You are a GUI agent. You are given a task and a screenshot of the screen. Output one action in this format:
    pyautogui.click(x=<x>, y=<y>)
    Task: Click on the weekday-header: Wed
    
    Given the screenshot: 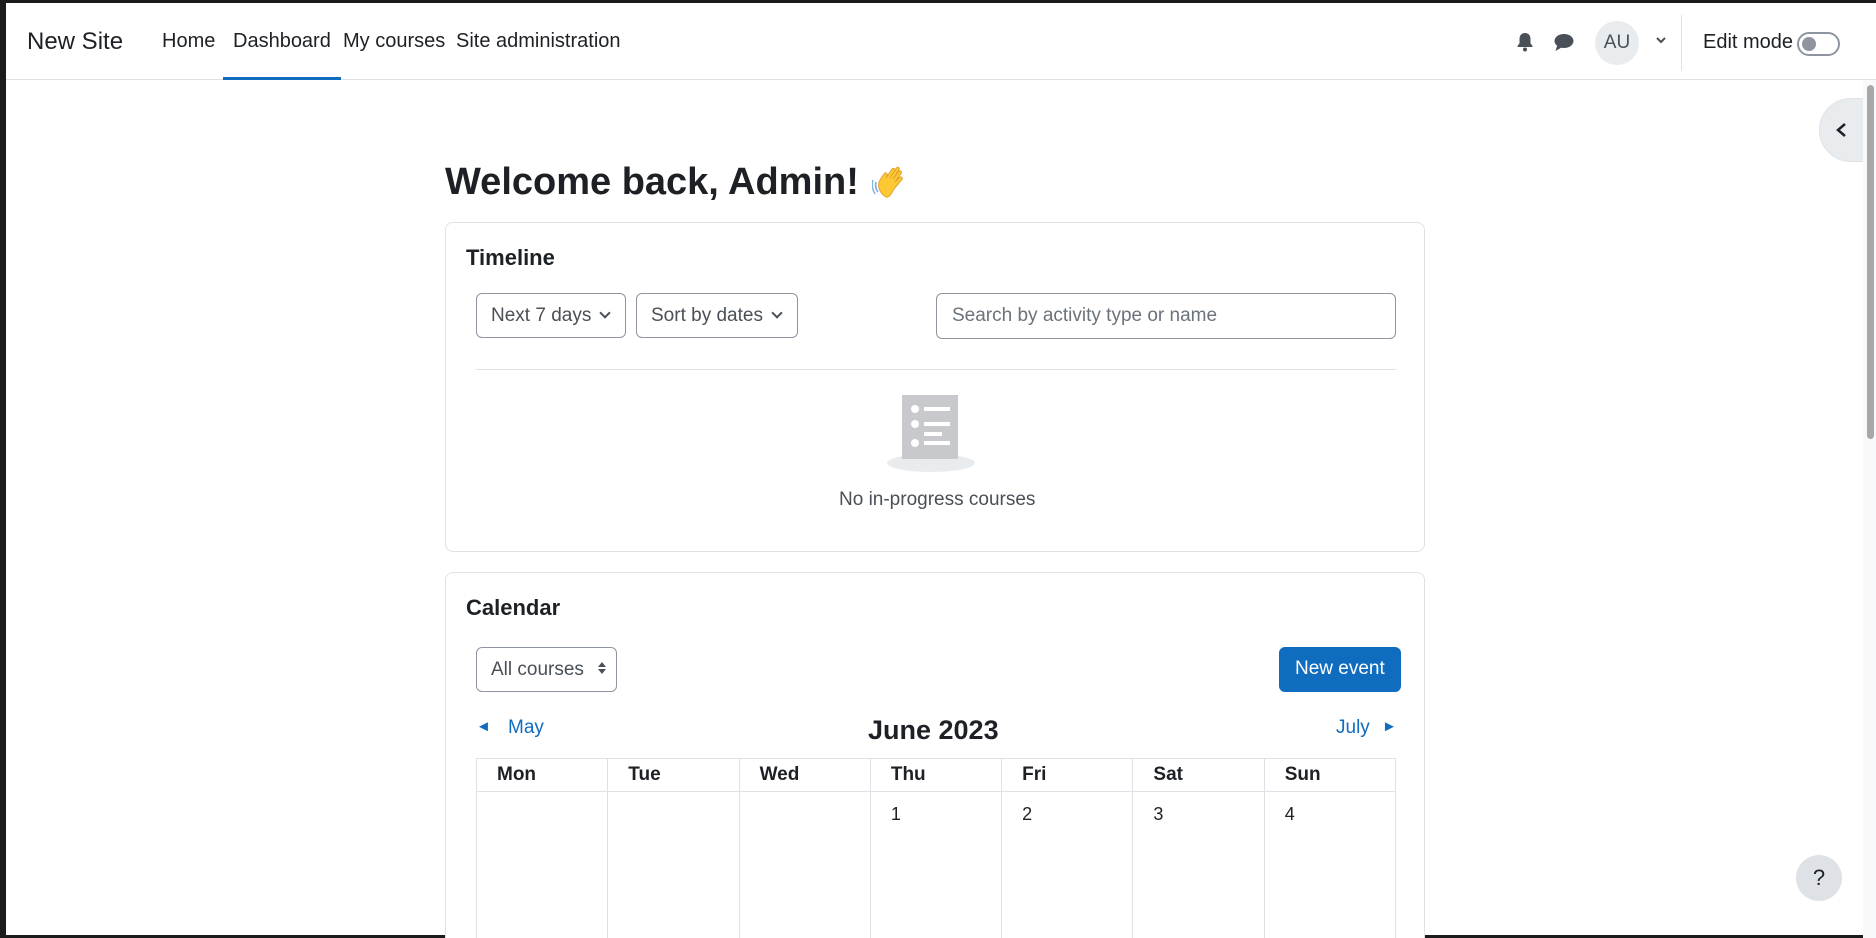 What is the action you would take?
    pyautogui.click(x=804, y=775)
    